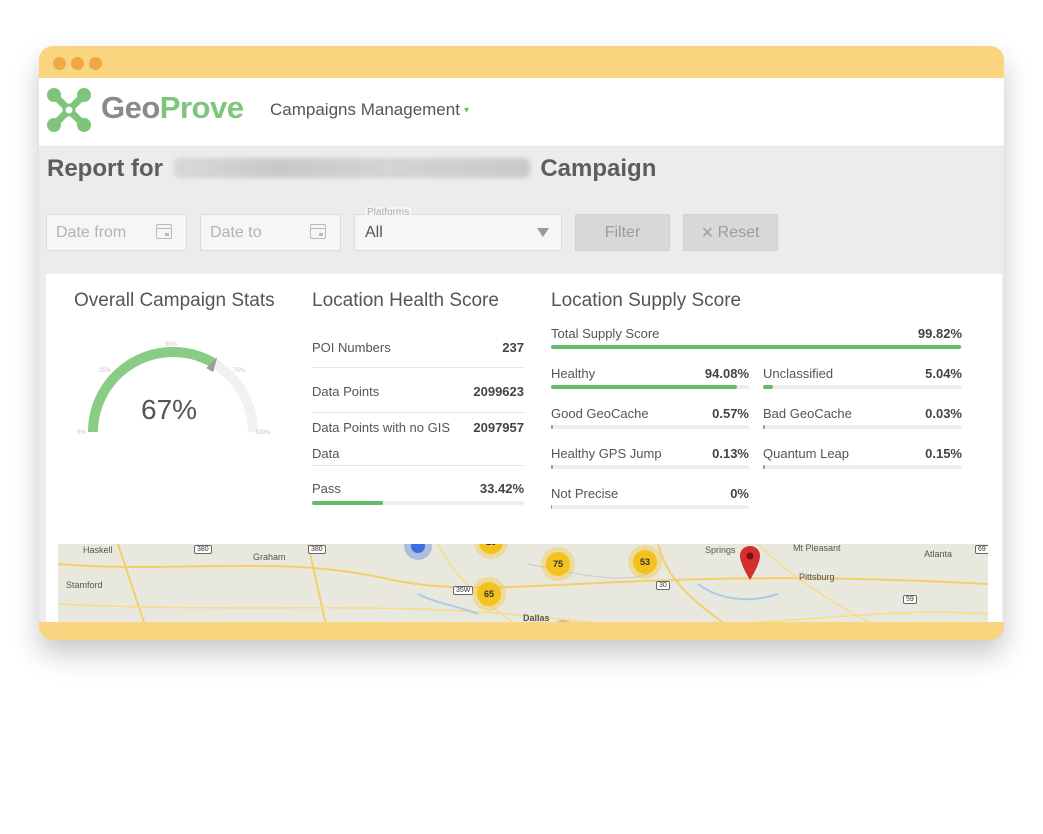 The width and height of the screenshot is (1043, 834). What do you see at coordinates (862, 427) in the screenshot?
I see `bad-geocache-progress-bar` at bounding box center [862, 427].